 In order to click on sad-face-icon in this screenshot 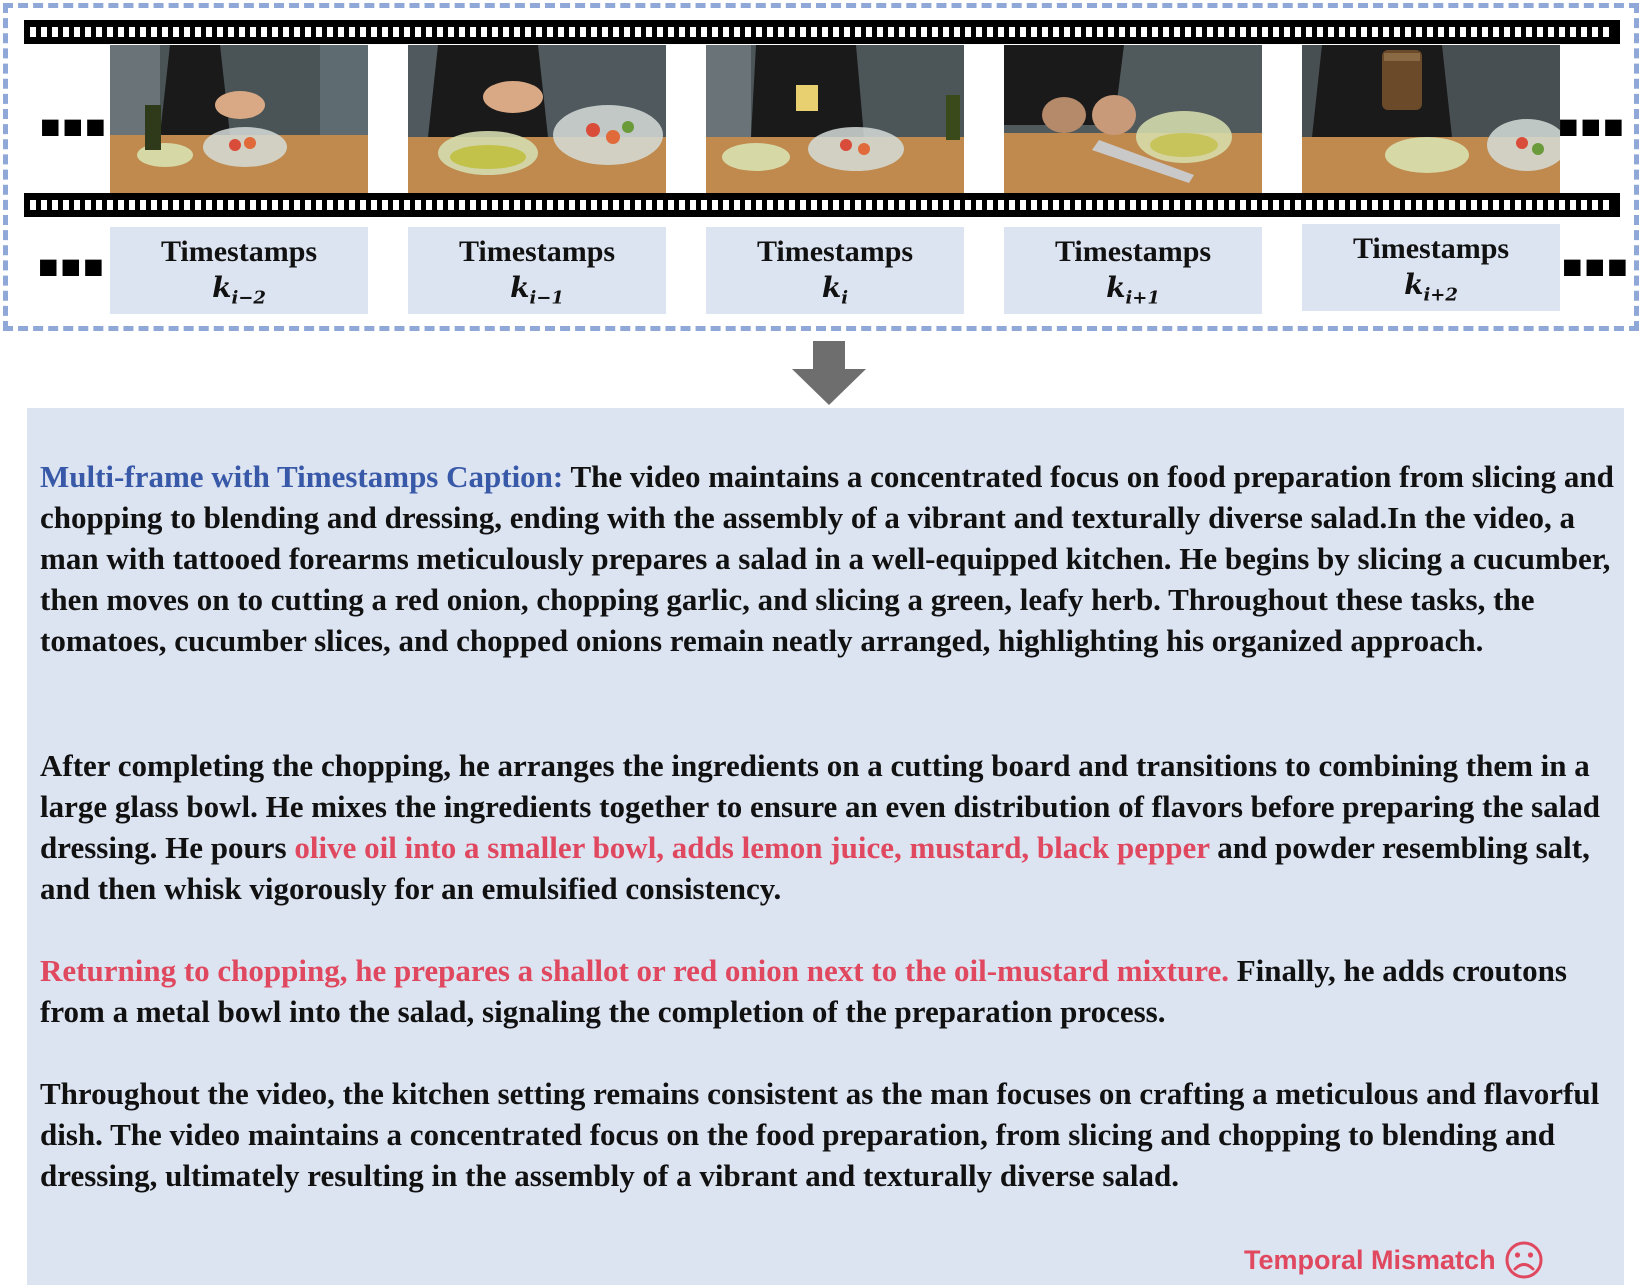, I will do `click(1524, 1260)`.